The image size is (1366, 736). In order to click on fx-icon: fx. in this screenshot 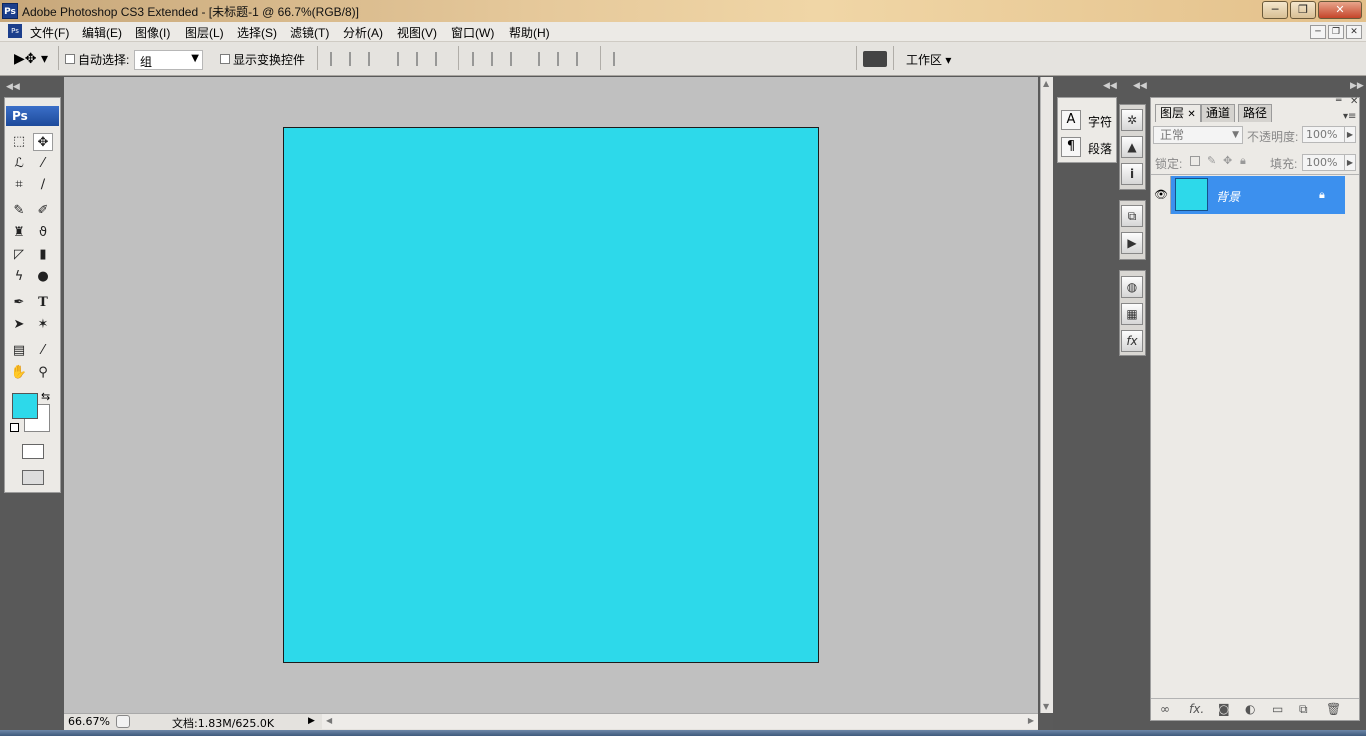, I will do `click(1196, 709)`.